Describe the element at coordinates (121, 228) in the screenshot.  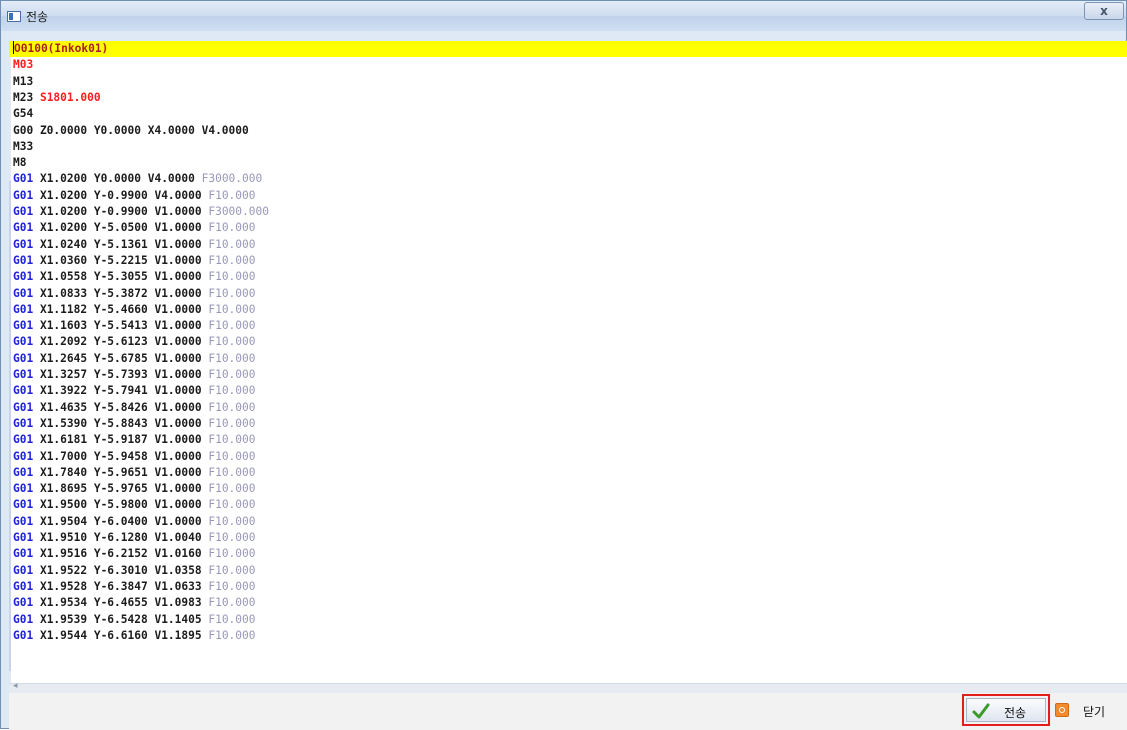
I see `nc-token: X1.0200 Y-5.0500 V1.0000` at that location.